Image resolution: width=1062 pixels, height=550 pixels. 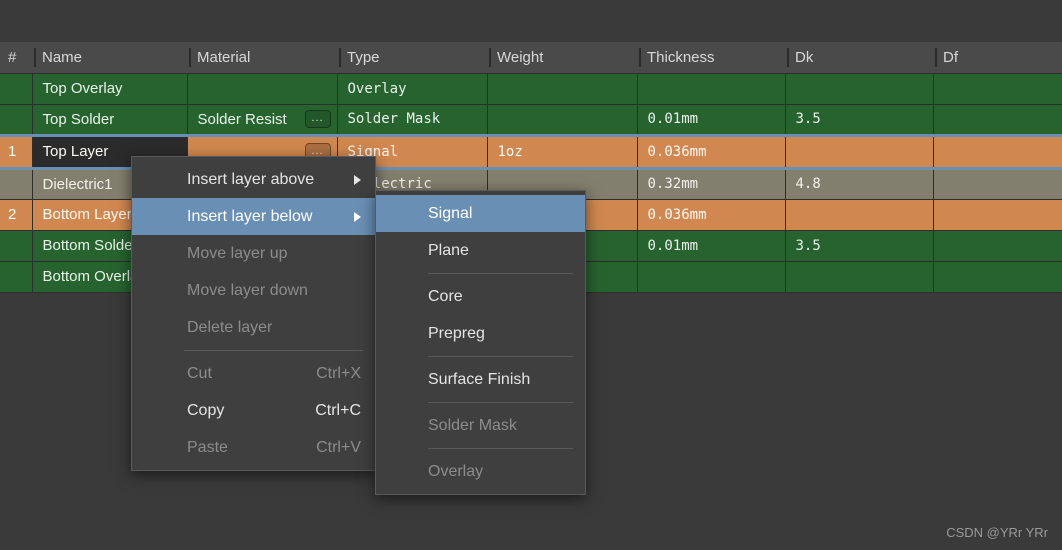 What do you see at coordinates (206, 410) in the screenshot?
I see `menu-item-label: Copy` at bounding box center [206, 410].